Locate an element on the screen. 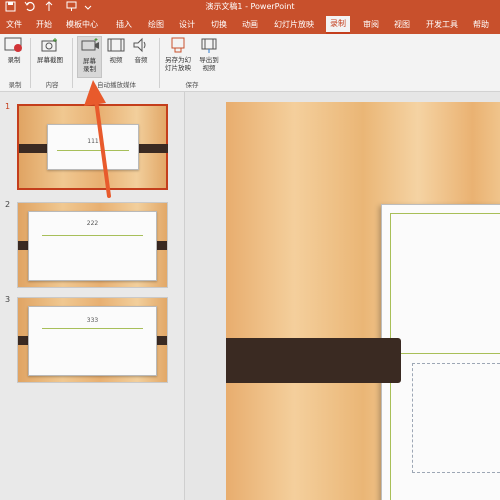  group-label-record: 录制 is located at coordinates (15, 85).